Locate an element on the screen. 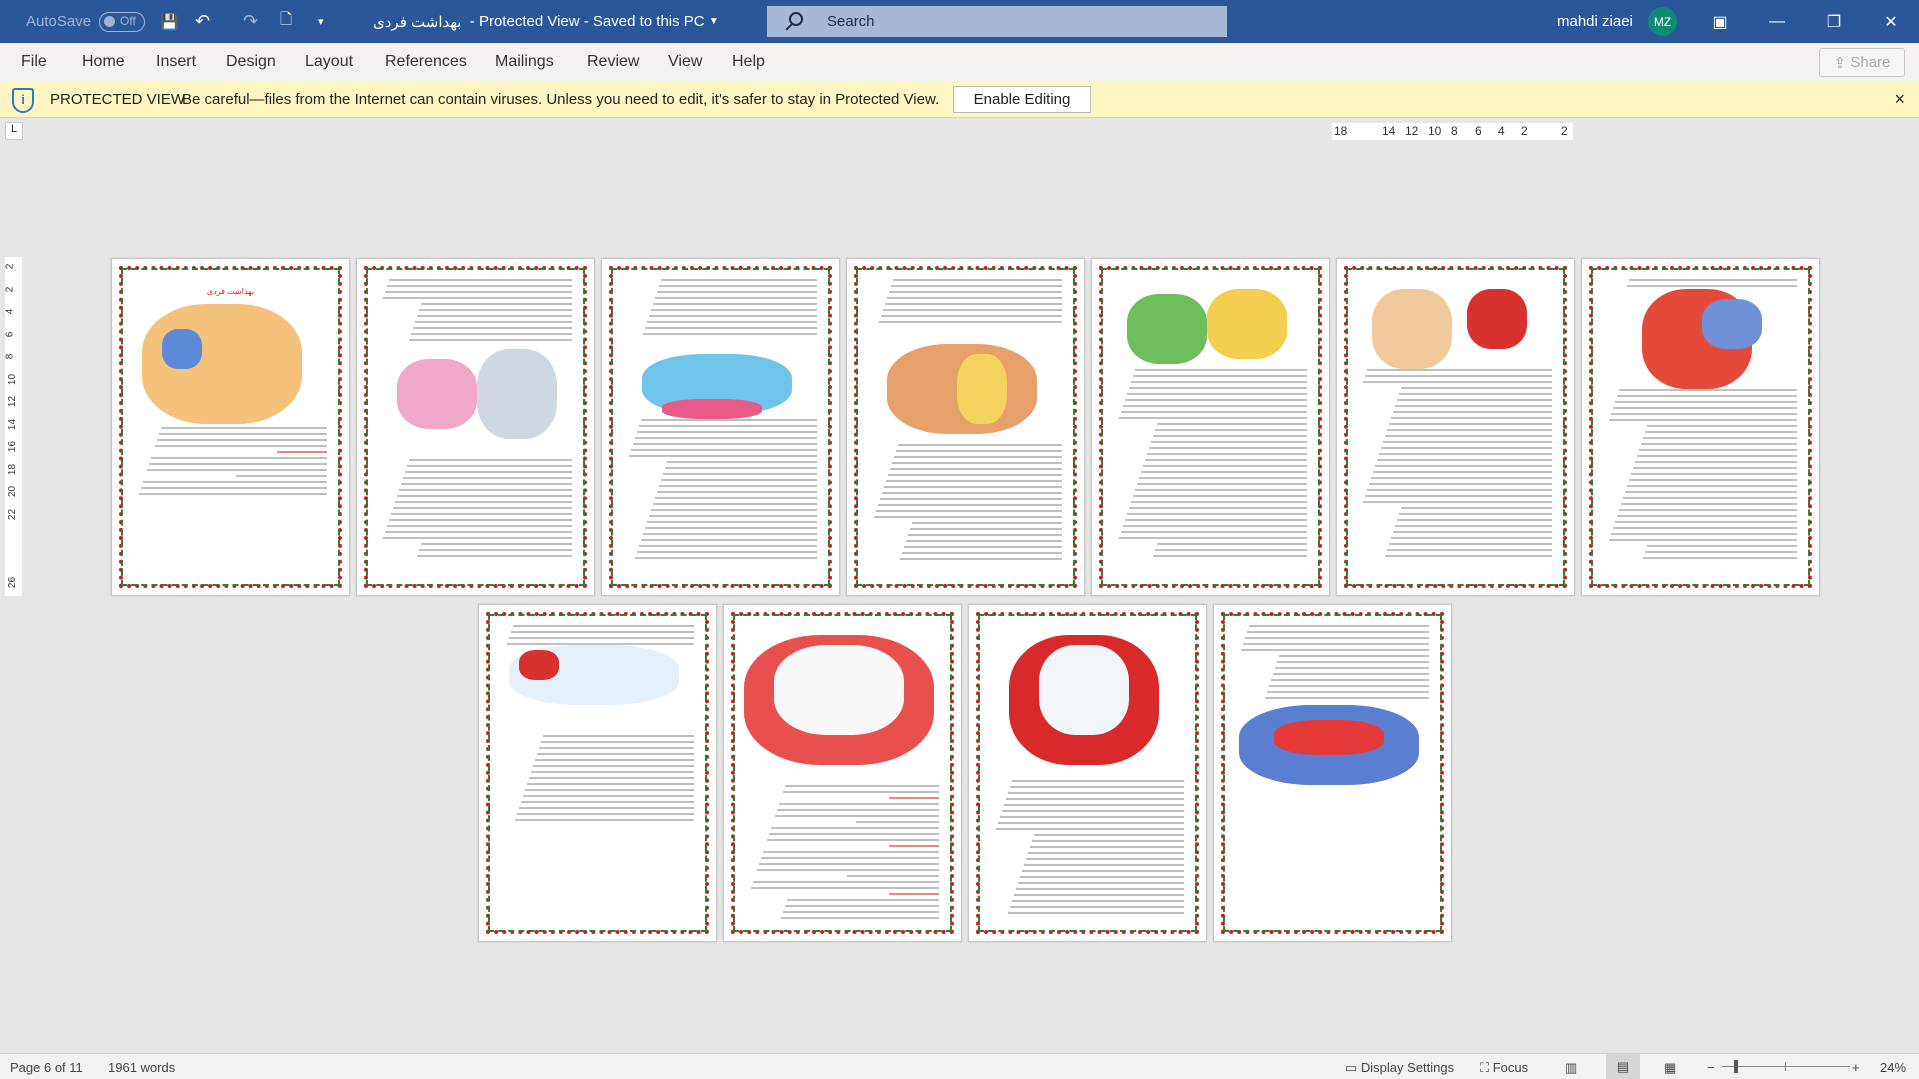 This screenshot has width=1919, height=1079. undo-icon: ↶ is located at coordinates (202, 21).